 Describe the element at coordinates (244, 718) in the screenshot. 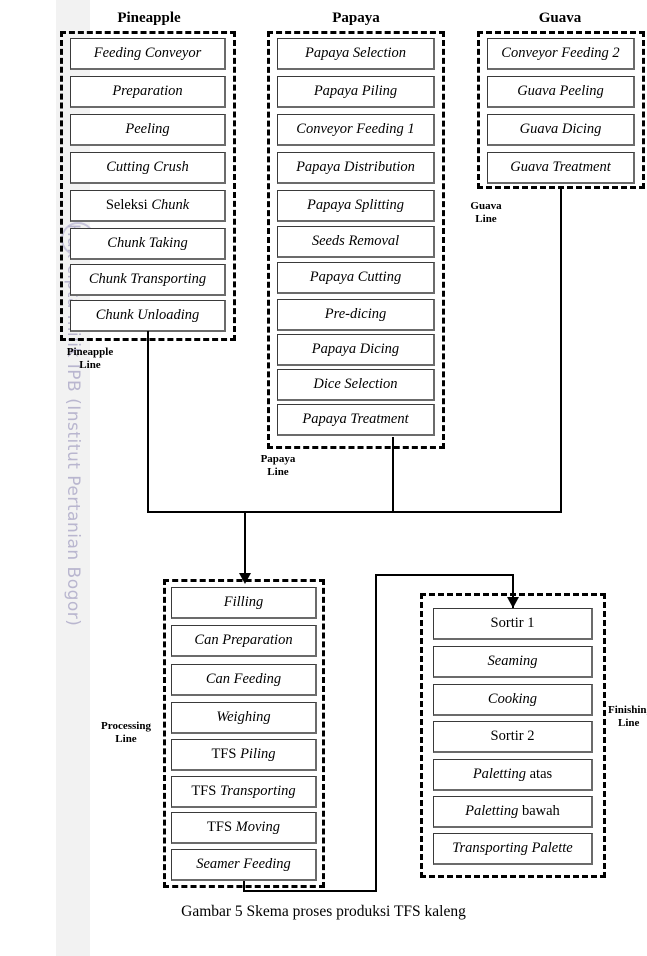

I see `step-box: Weighing` at that location.